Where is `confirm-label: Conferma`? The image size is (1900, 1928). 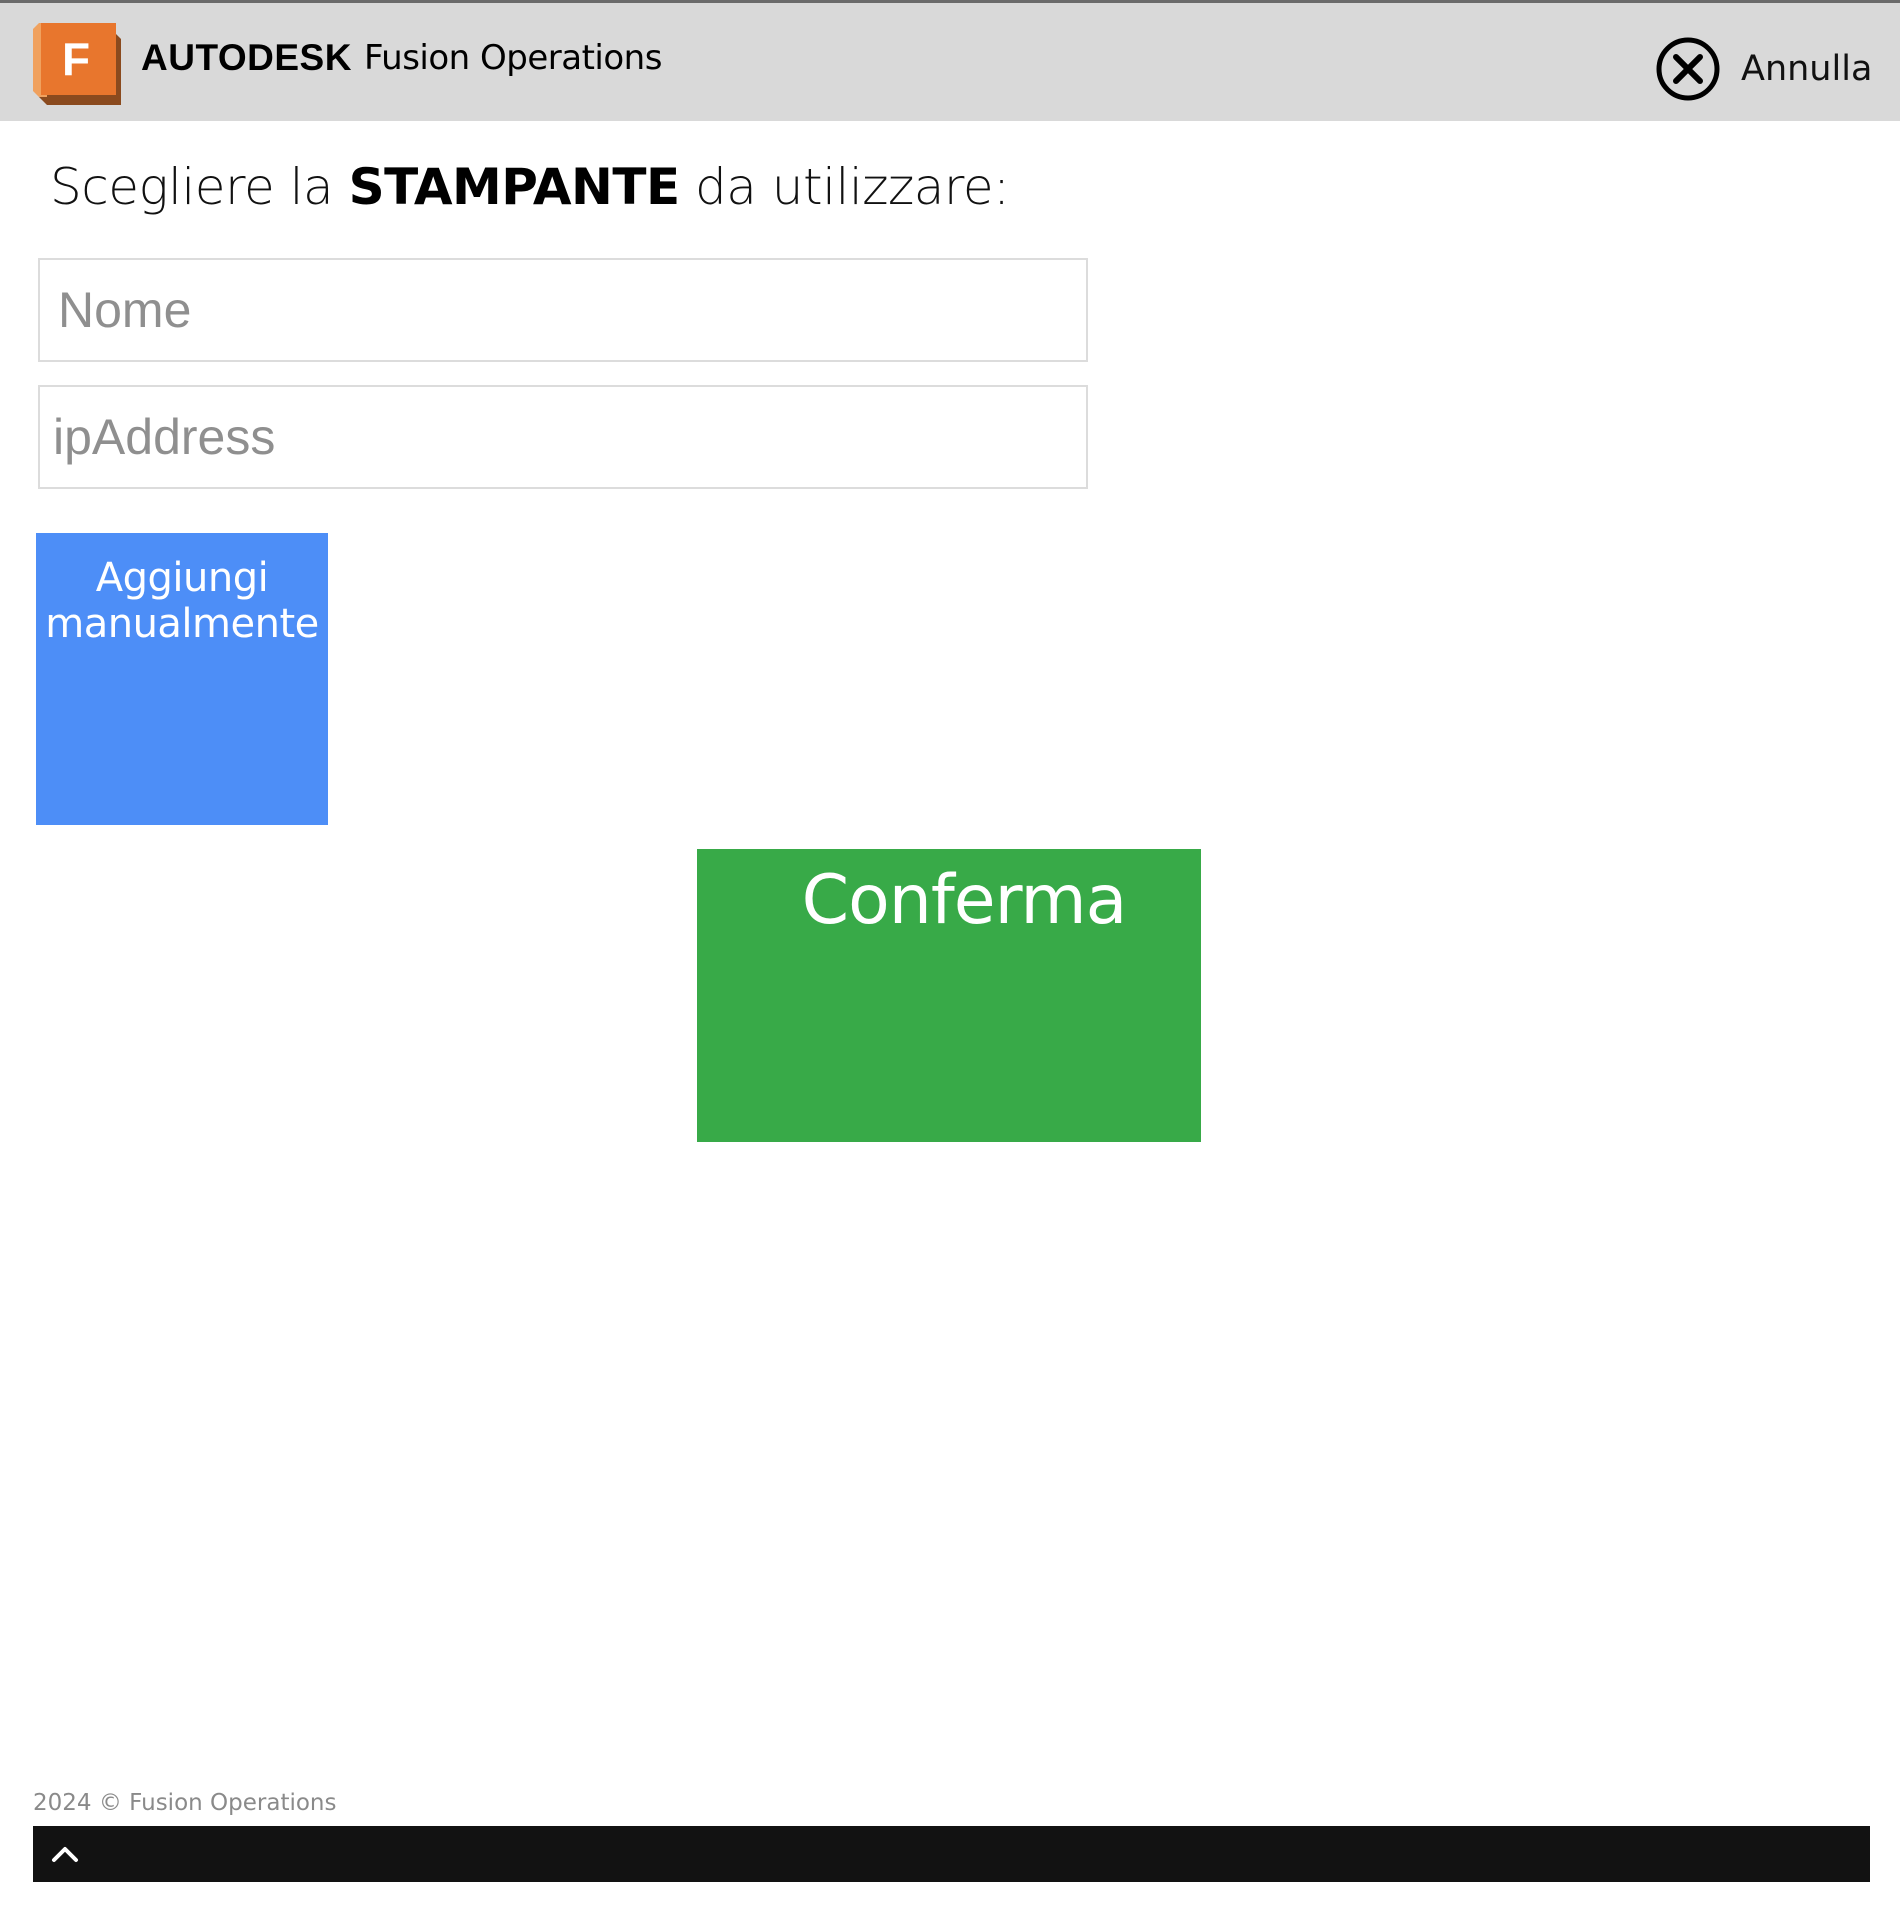 confirm-label: Conferma is located at coordinates (964, 900).